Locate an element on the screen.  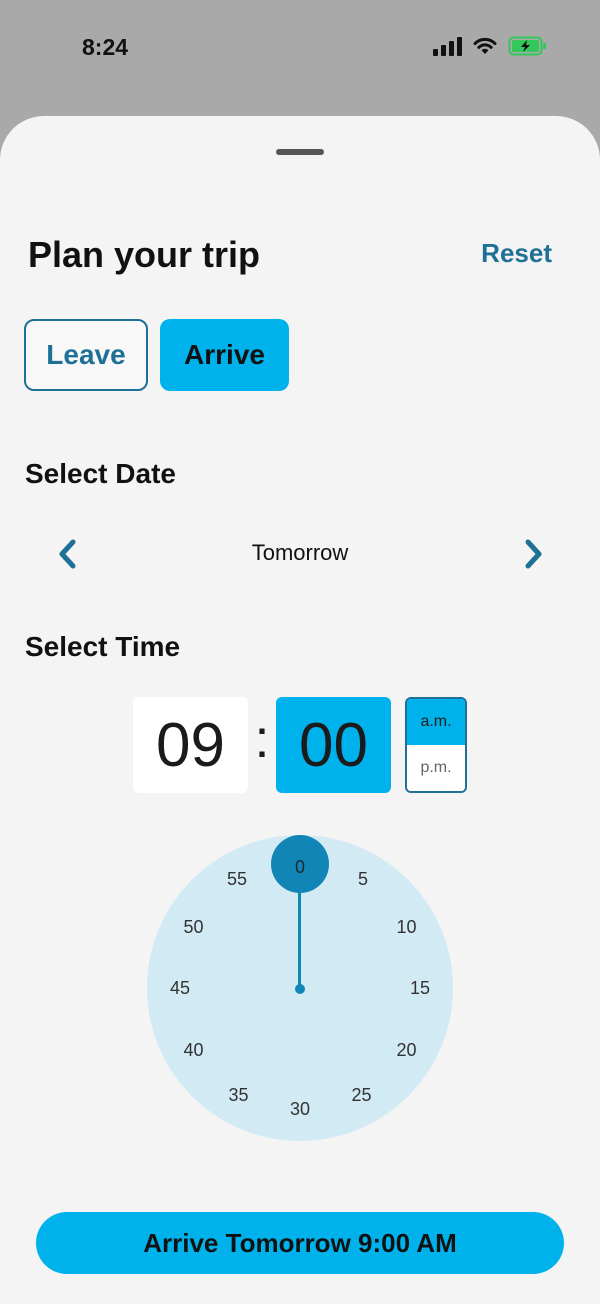
wifi-icon is located at coordinates (485, 45).